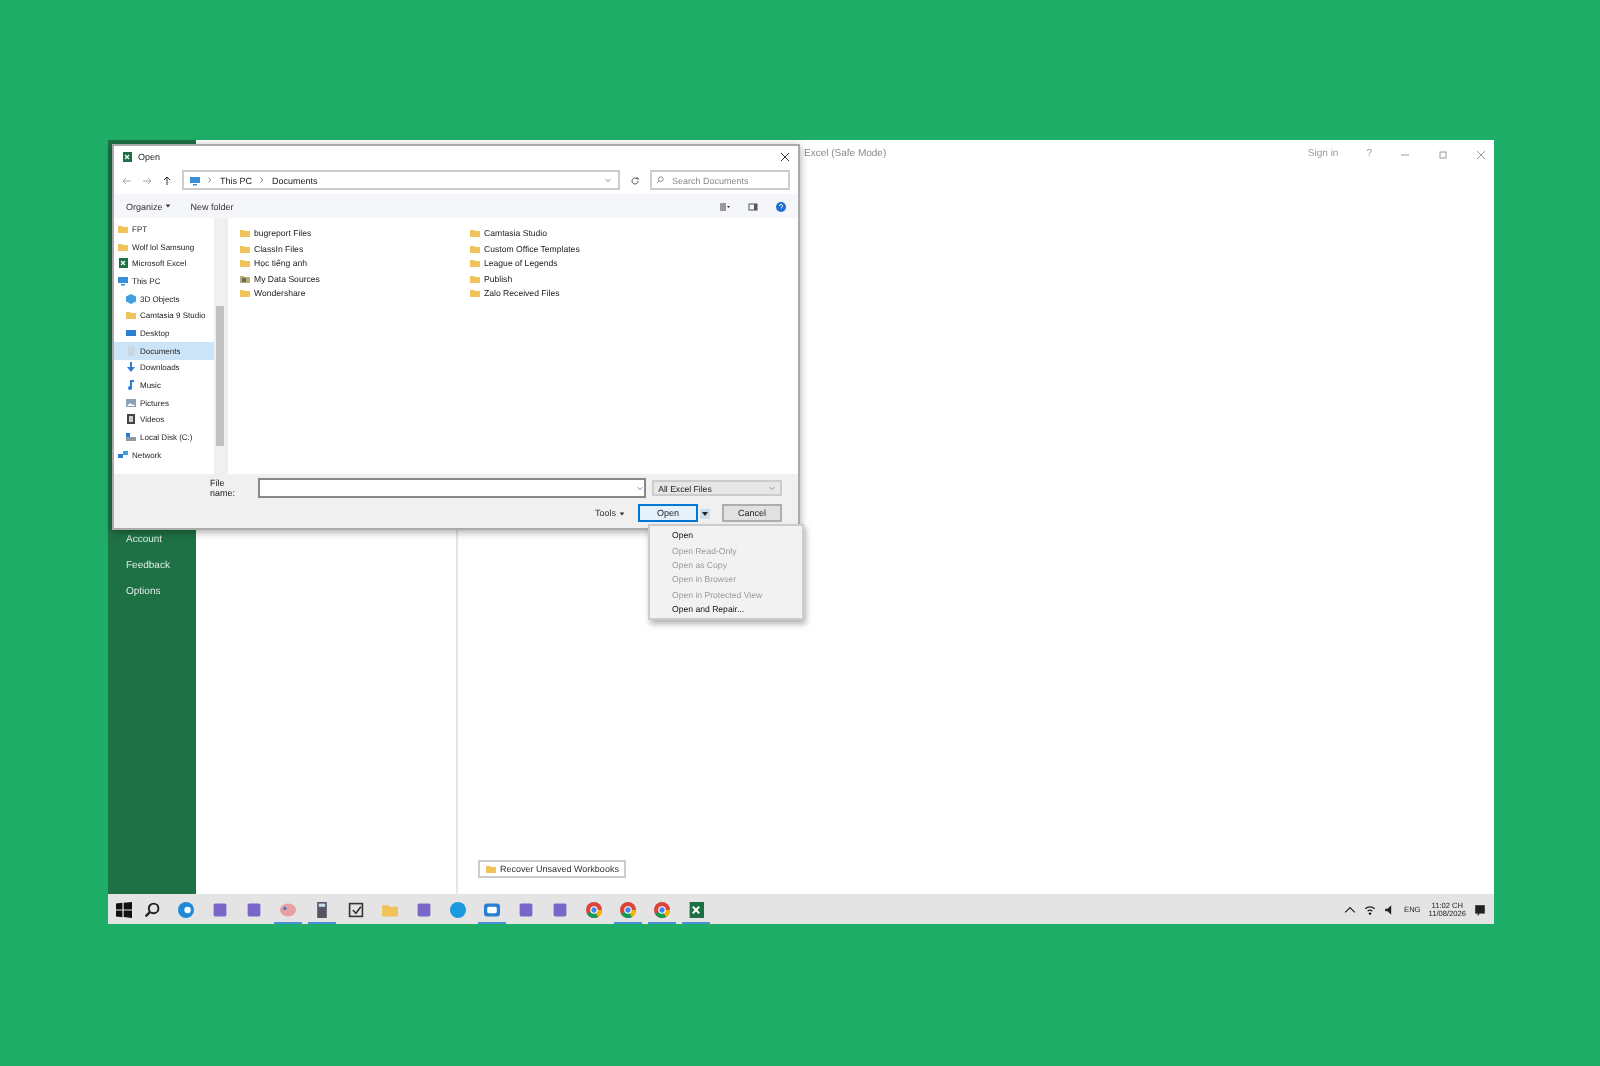 The image size is (1600, 1066). What do you see at coordinates (622, 513) in the screenshot?
I see `caret-icon` at bounding box center [622, 513].